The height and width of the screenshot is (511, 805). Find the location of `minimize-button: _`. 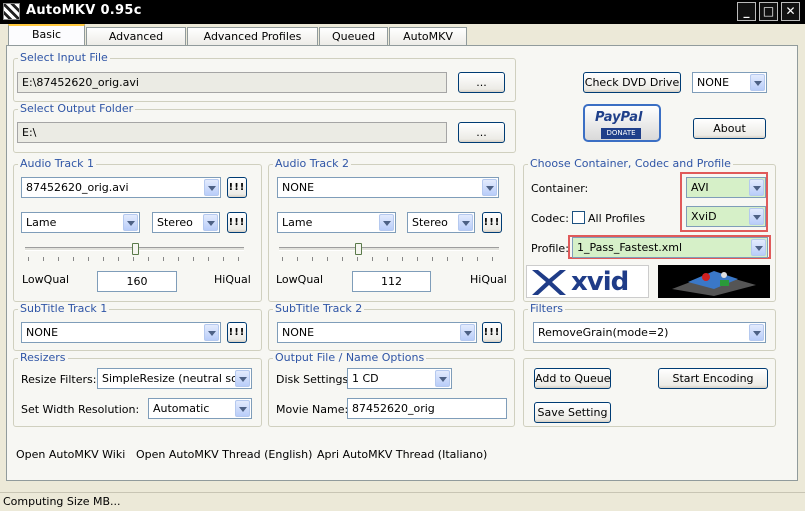

minimize-button: _ is located at coordinates (746, 11).